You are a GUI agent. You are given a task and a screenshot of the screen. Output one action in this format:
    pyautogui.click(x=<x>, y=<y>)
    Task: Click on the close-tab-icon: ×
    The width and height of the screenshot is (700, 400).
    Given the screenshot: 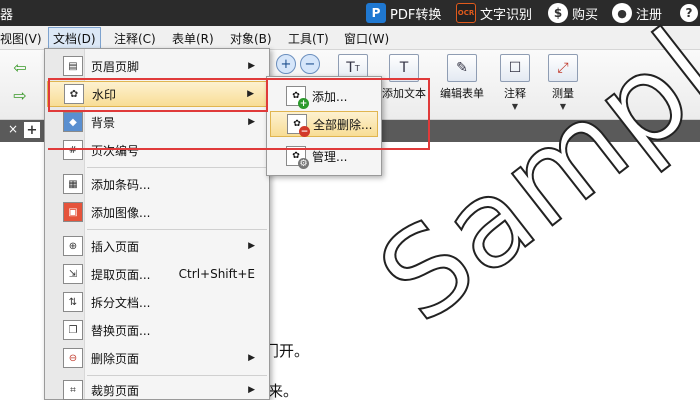 What is the action you would take?
    pyautogui.click(x=13, y=129)
    